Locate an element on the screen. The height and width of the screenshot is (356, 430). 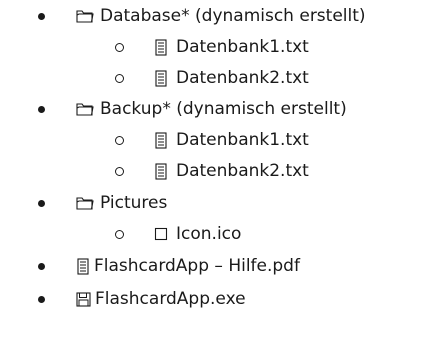
floppy-disk-icon is located at coordinates (83, 299).